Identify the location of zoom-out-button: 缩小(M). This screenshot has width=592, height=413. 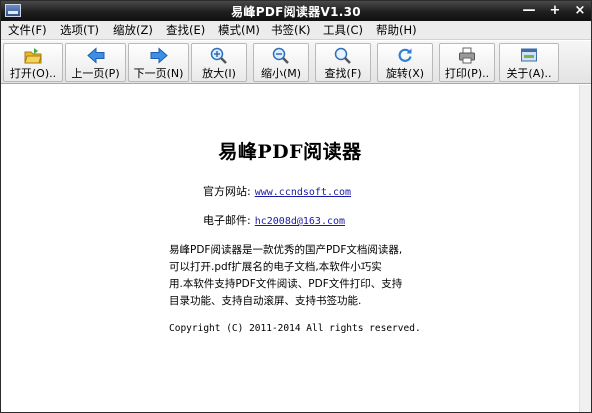
(281, 62).